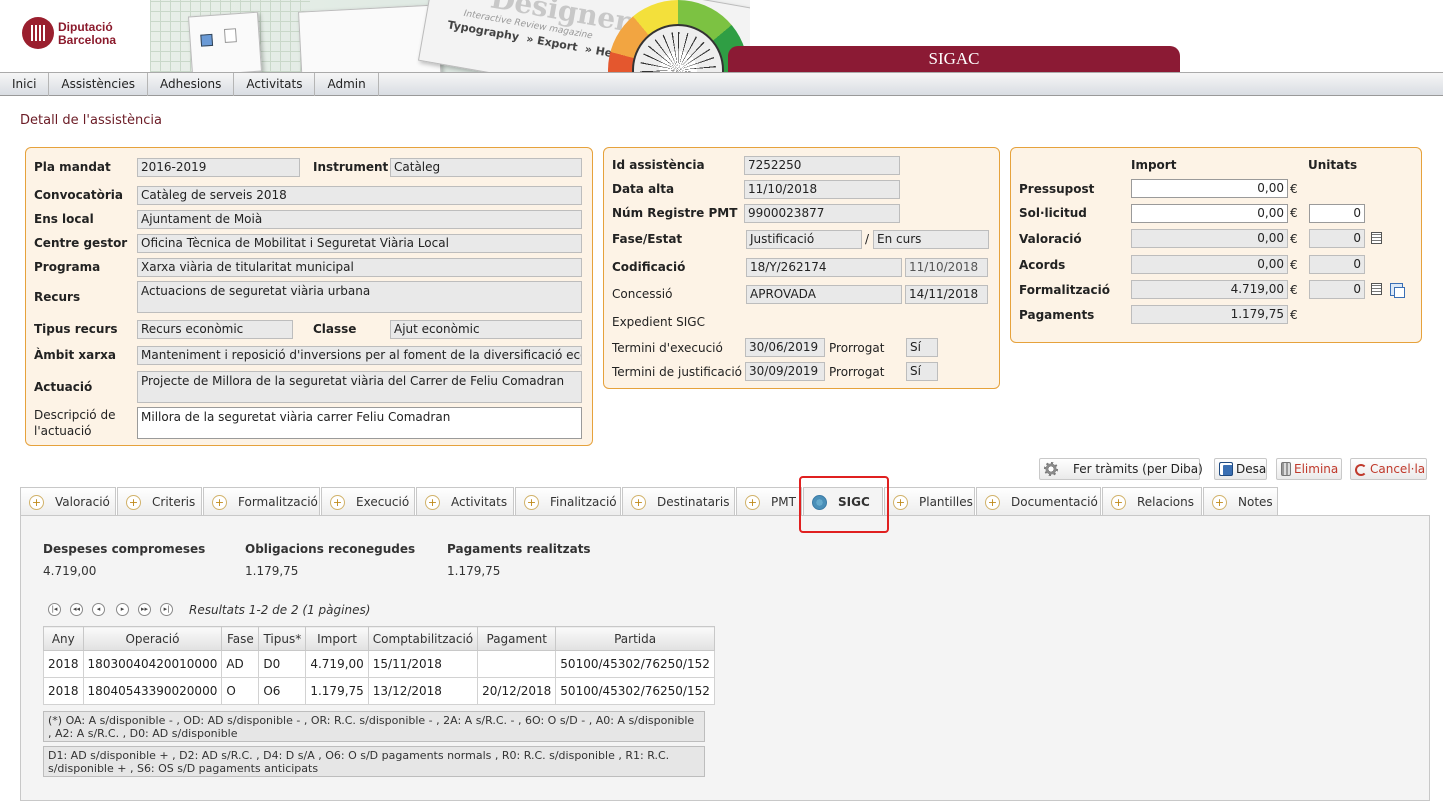 This screenshot has height=808, width=1443. Describe the element at coordinates (1121, 469) in the screenshot. I see `fer-tramits-button: Fer tràmits (per Diba)` at that location.